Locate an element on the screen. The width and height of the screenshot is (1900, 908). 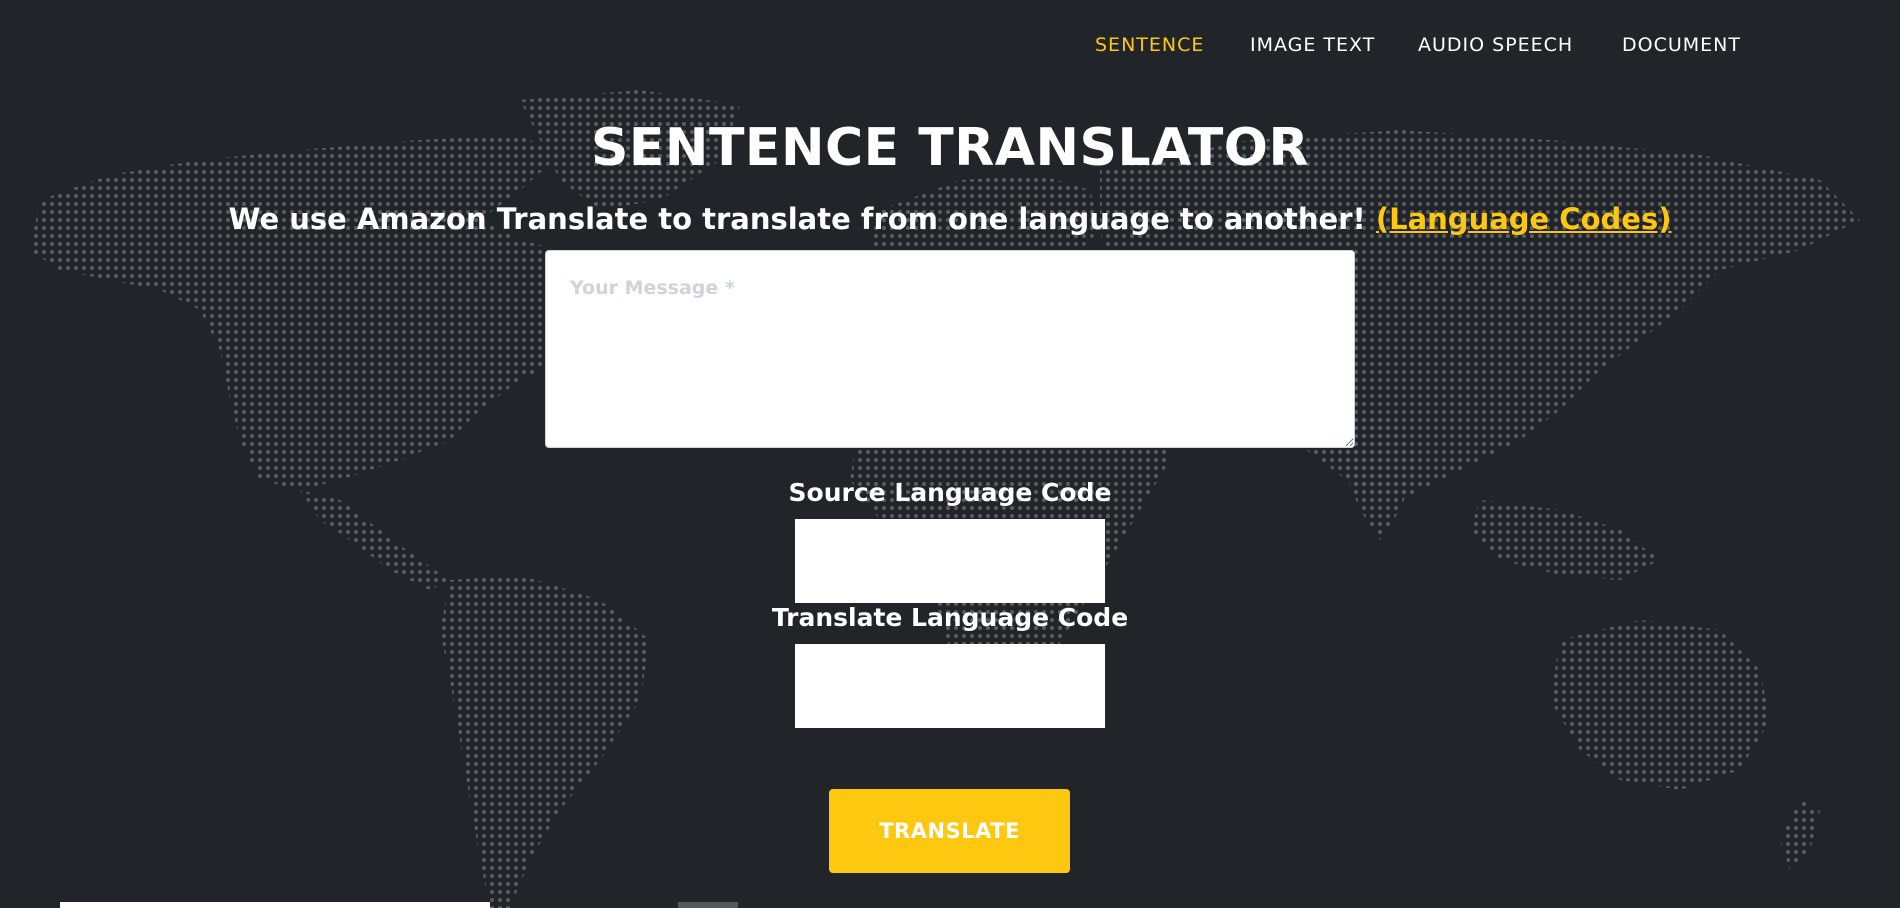
message-textarea is located at coordinates (950, 349).